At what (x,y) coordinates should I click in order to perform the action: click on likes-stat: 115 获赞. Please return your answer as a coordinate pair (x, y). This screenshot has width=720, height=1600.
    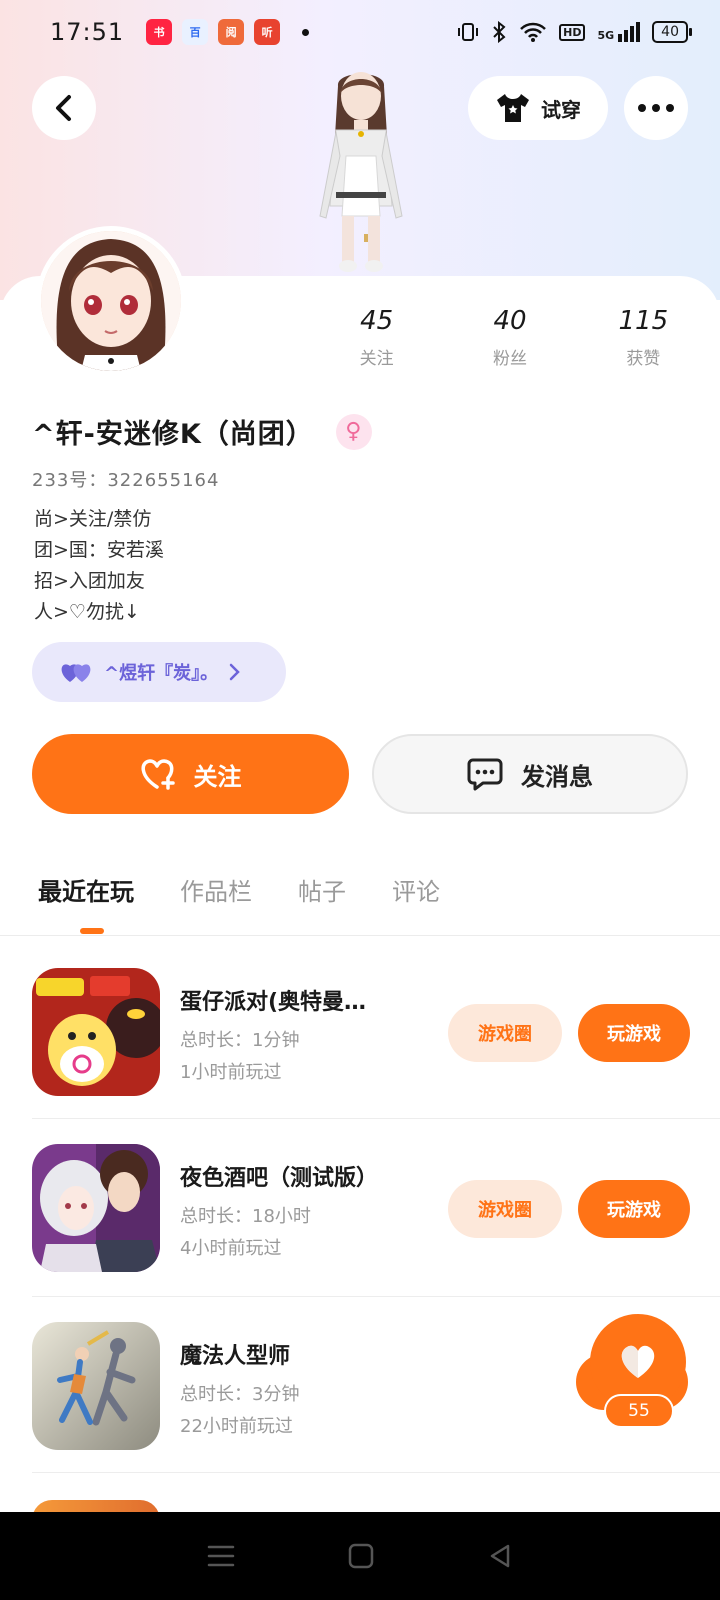
    Looking at the image, I should click on (643, 337).